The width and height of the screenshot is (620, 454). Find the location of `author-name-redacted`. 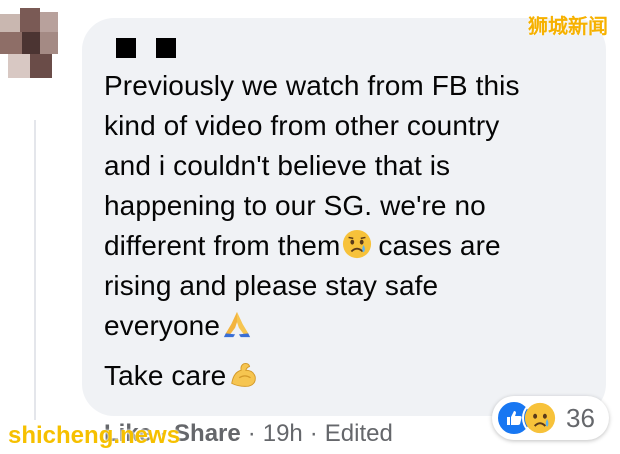

author-name-redacted is located at coordinates (146, 48).